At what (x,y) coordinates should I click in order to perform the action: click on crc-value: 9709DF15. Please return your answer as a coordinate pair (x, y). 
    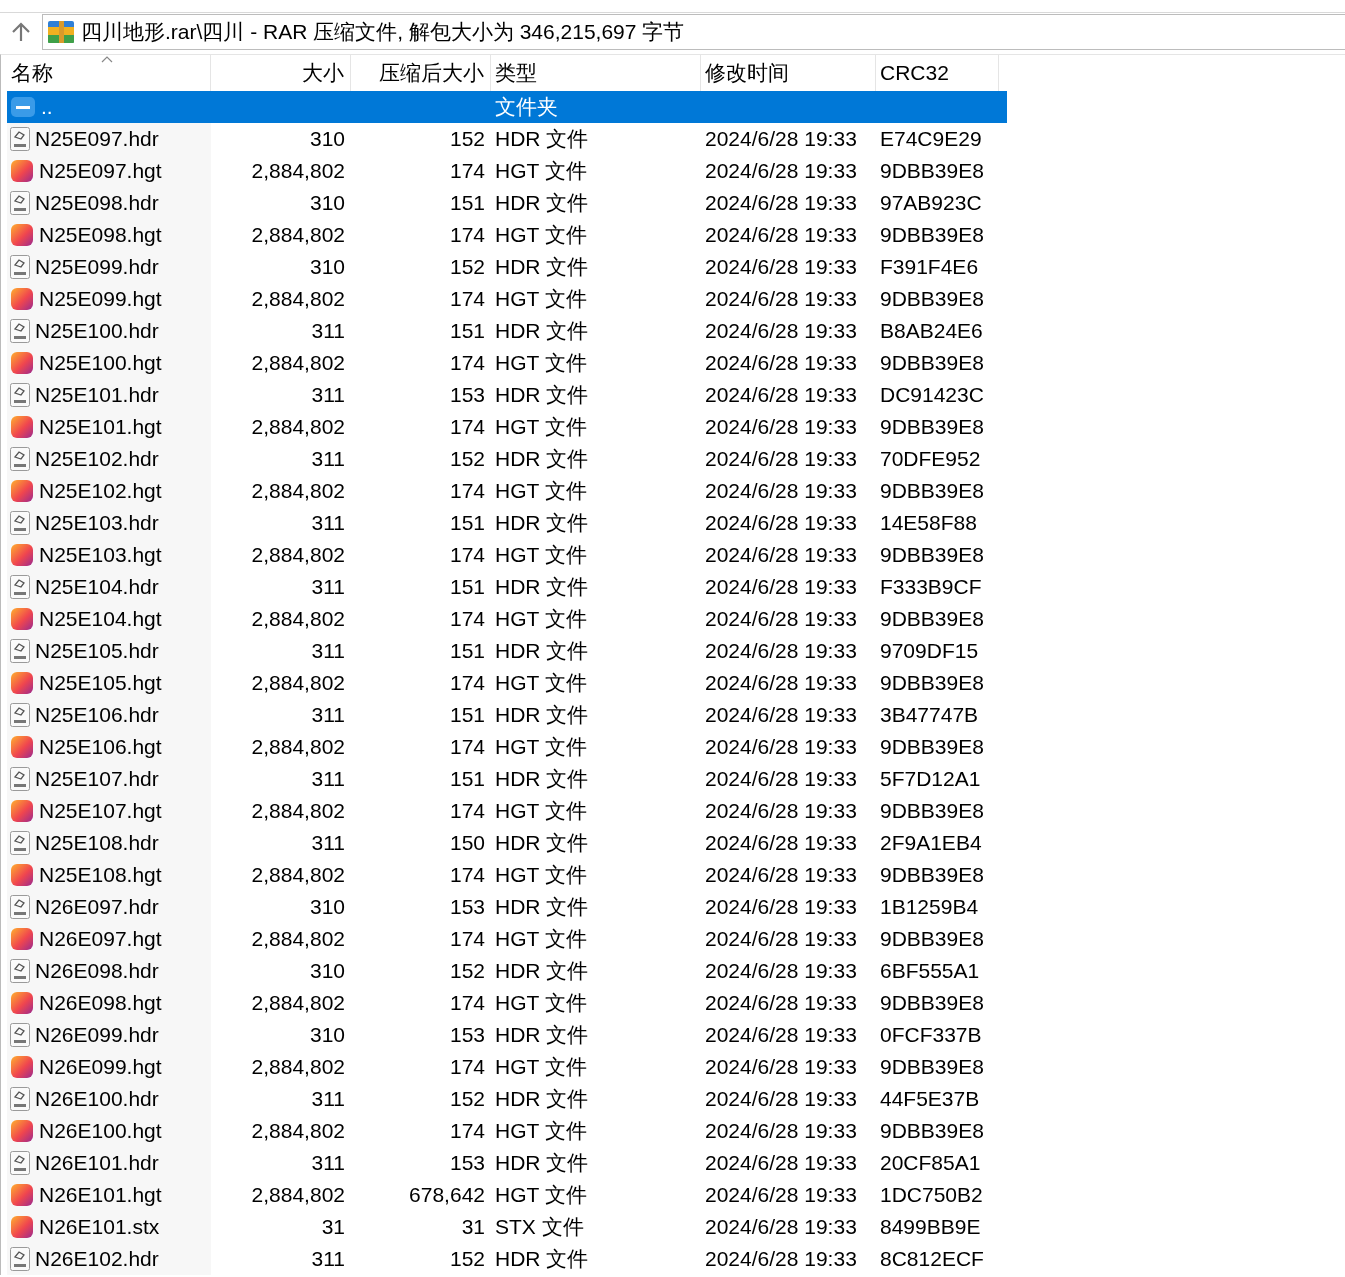
    Looking at the image, I should click on (929, 651).